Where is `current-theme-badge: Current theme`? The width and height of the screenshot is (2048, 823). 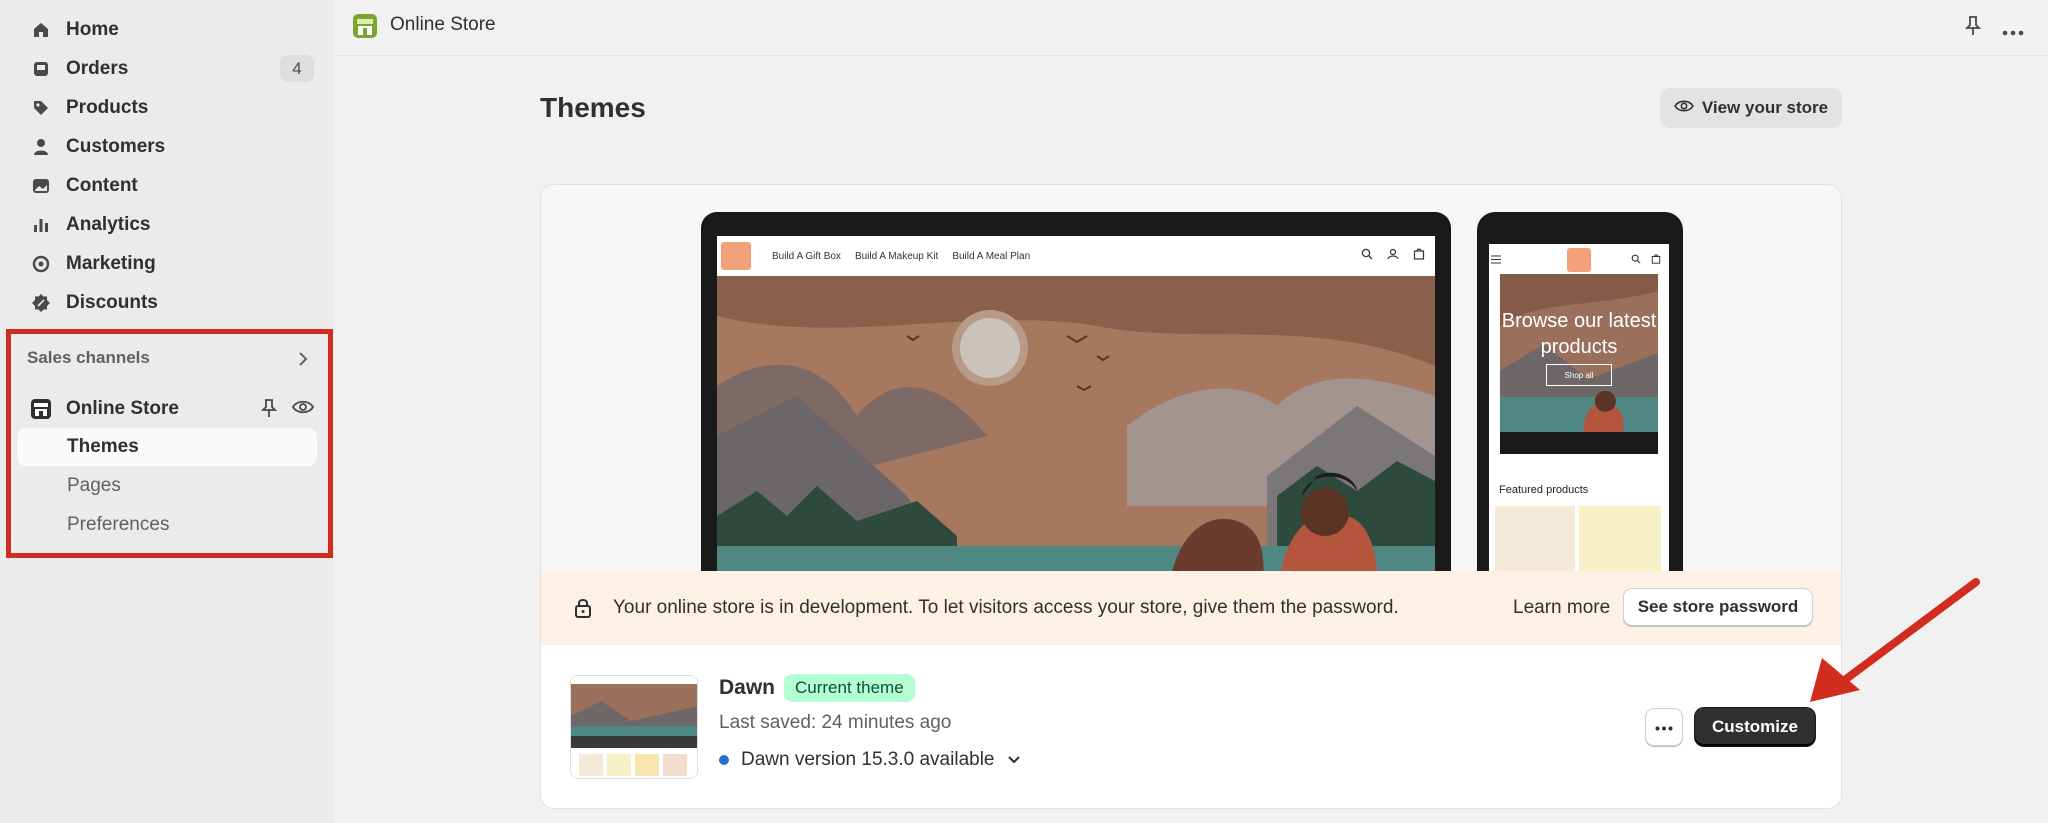 current-theme-badge: Current theme is located at coordinates (849, 688).